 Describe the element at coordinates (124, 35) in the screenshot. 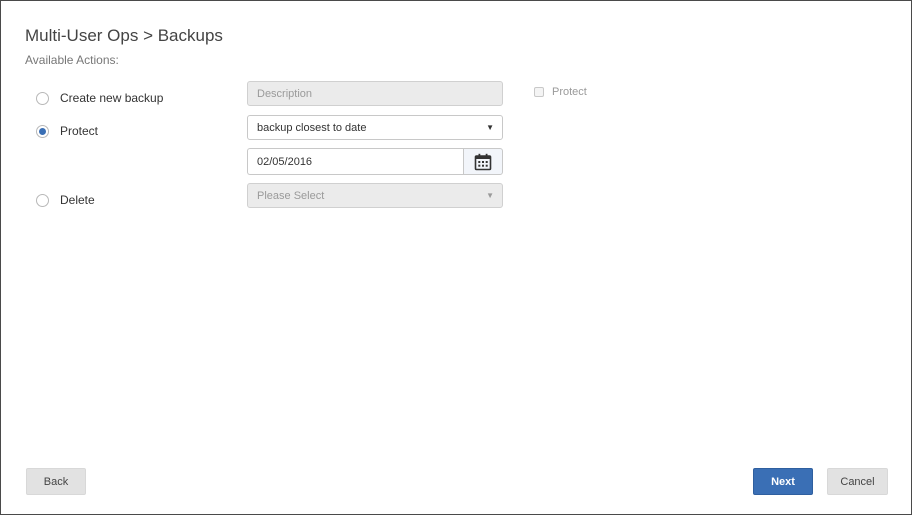

I see `page-title: Multi-User Ops > Backups` at that location.